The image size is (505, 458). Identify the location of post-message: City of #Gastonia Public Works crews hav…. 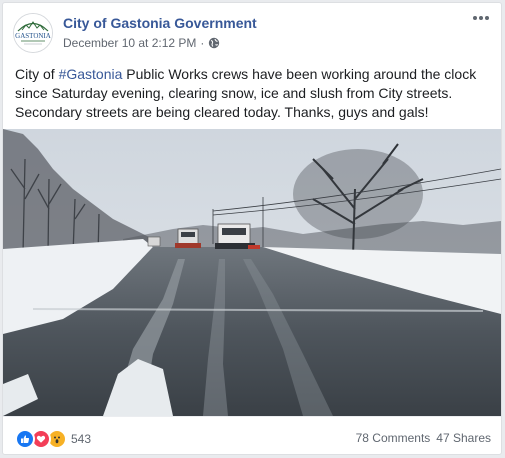
(254, 93).